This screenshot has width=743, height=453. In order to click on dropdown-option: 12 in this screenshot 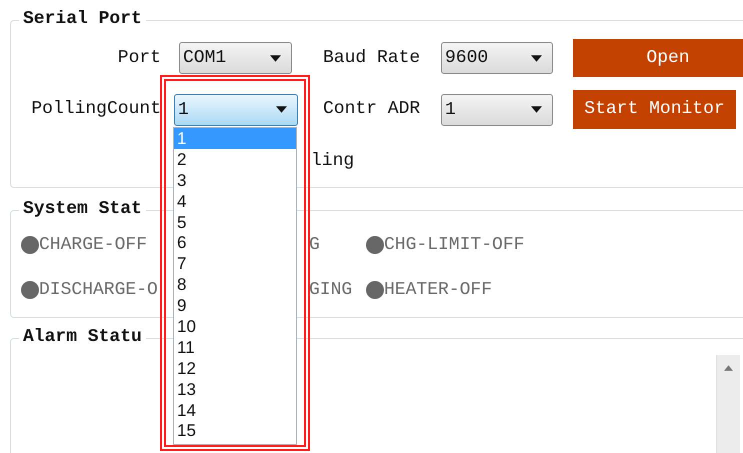, I will do `click(235, 368)`.